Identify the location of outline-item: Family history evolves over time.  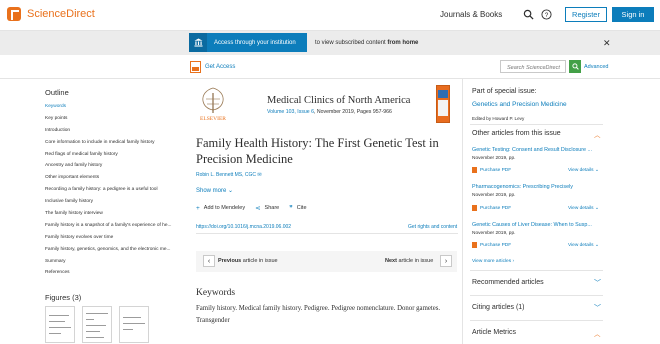
(115, 238).